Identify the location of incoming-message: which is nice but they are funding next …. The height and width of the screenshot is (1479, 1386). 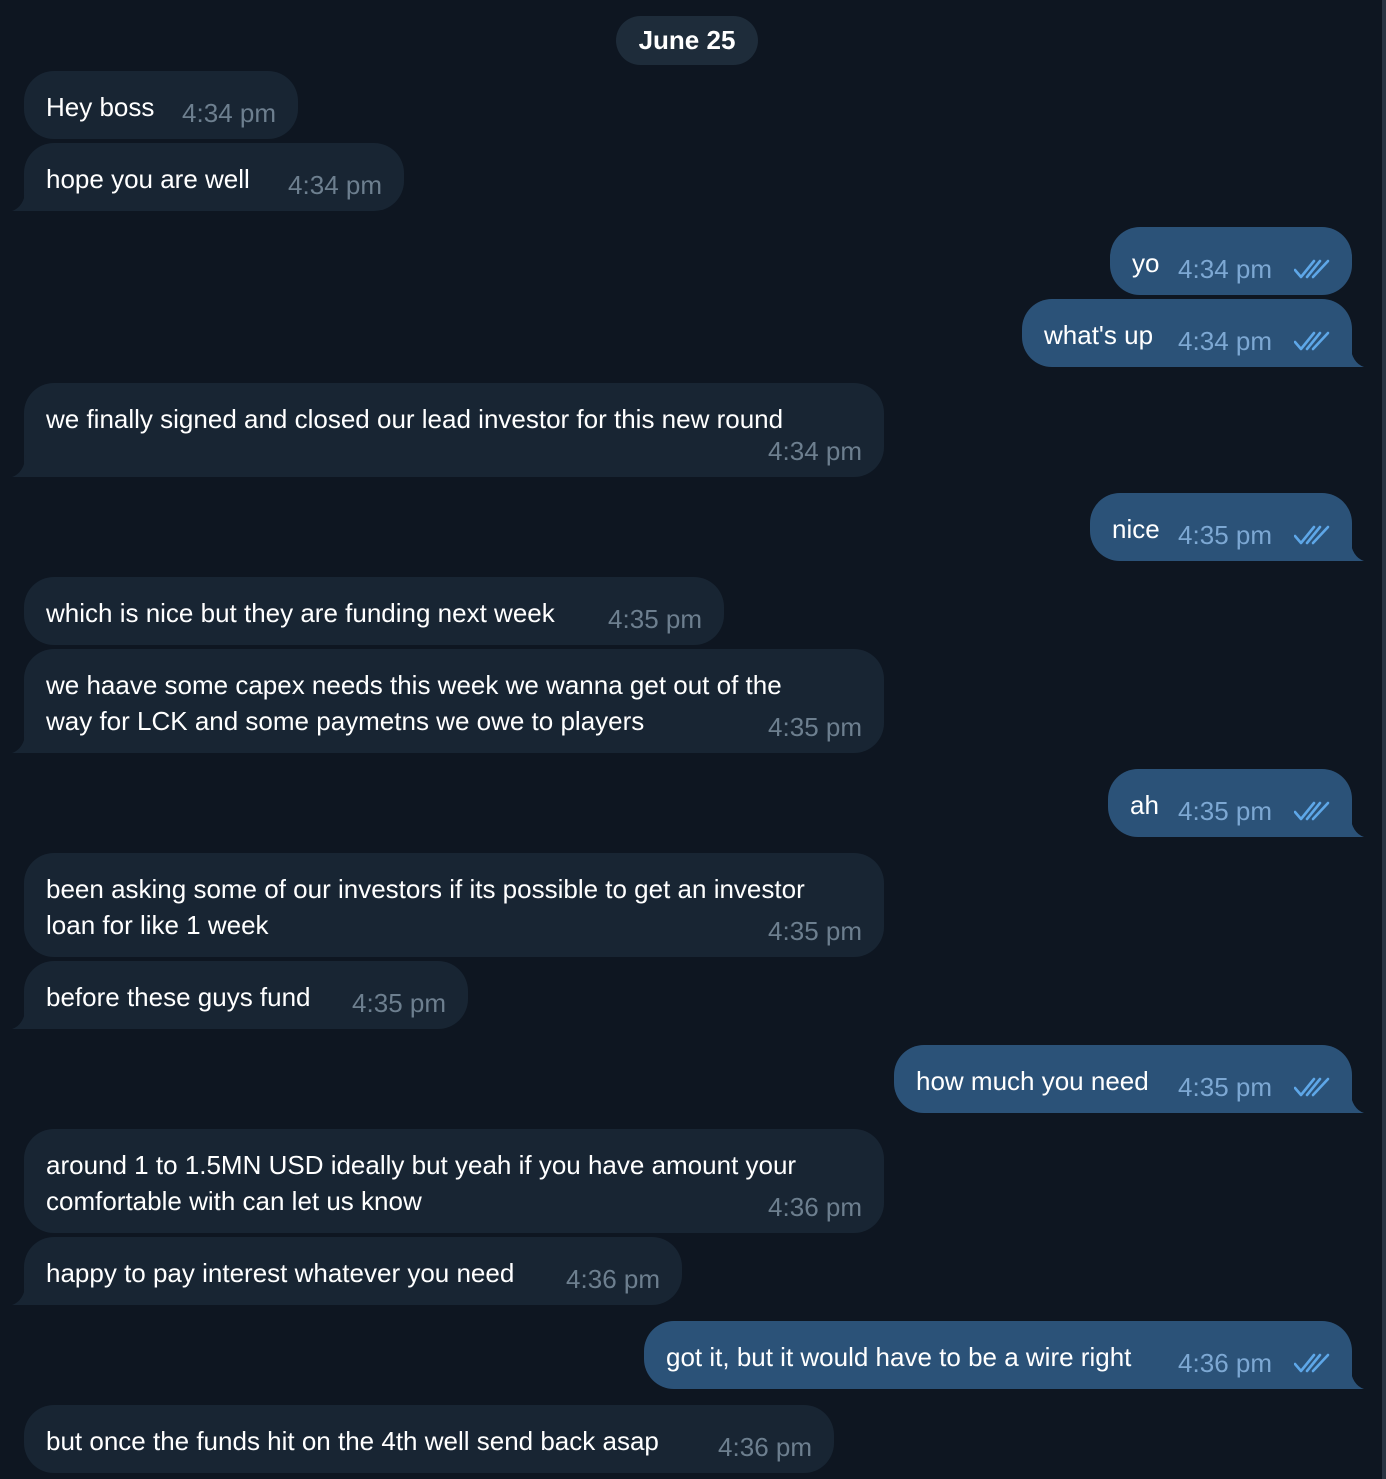
(374, 611).